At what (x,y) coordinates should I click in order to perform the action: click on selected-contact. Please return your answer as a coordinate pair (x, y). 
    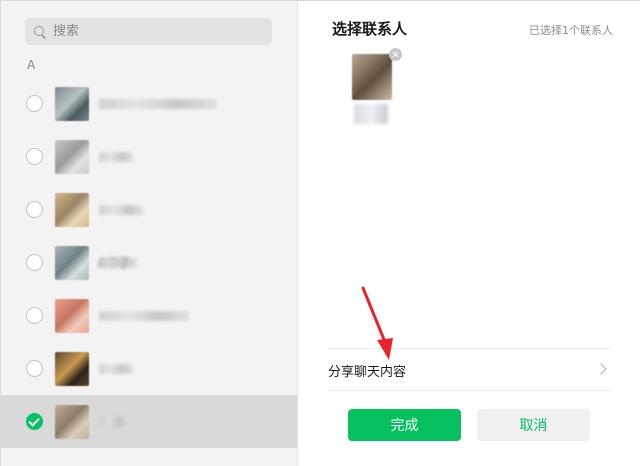
    Looking at the image, I should click on (373, 79).